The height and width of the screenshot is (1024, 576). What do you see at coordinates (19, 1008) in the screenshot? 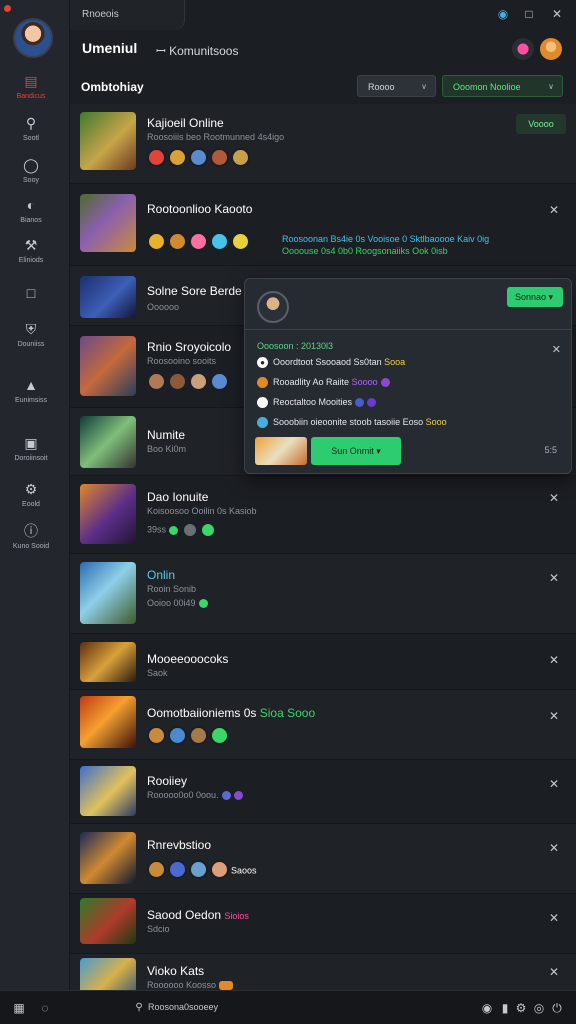
I see `grid-icon: ▦` at bounding box center [19, 1008].